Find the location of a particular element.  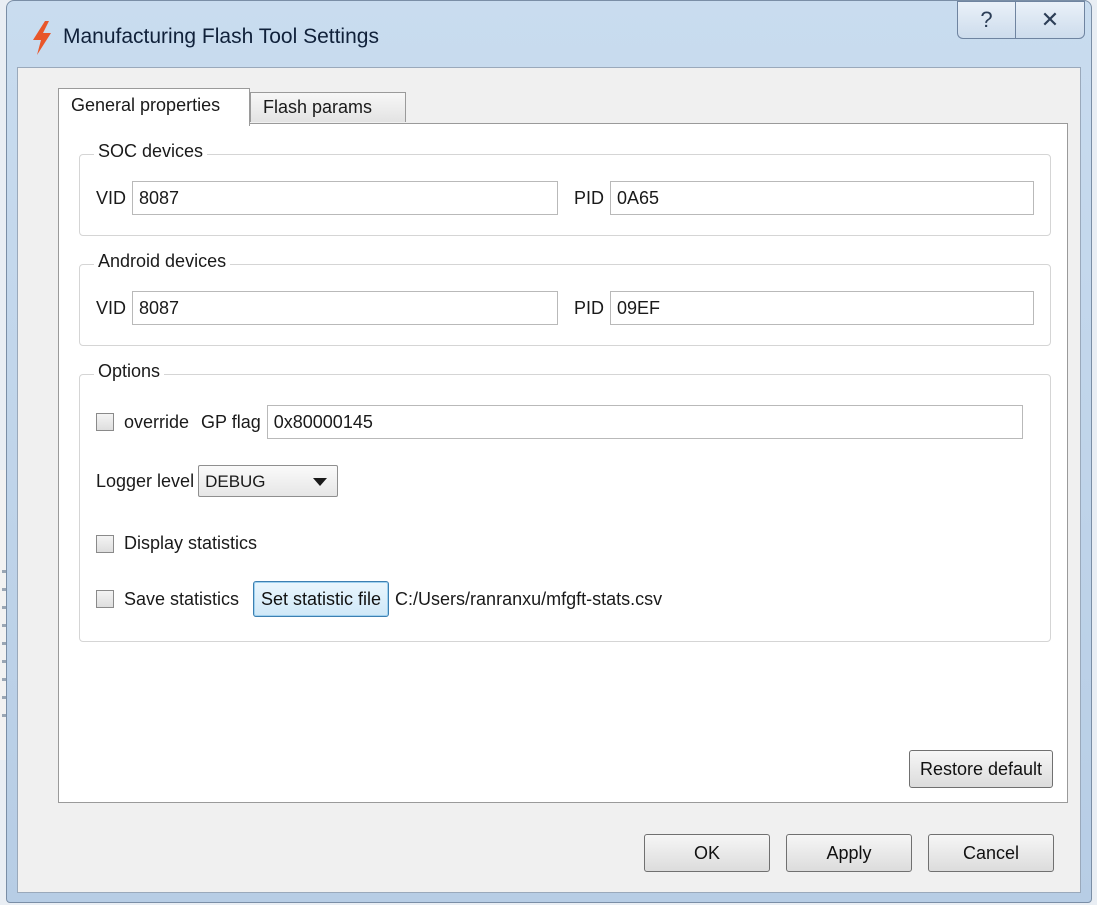

logger-row: Logger level DEBUG is located at coordinates (217, 481).